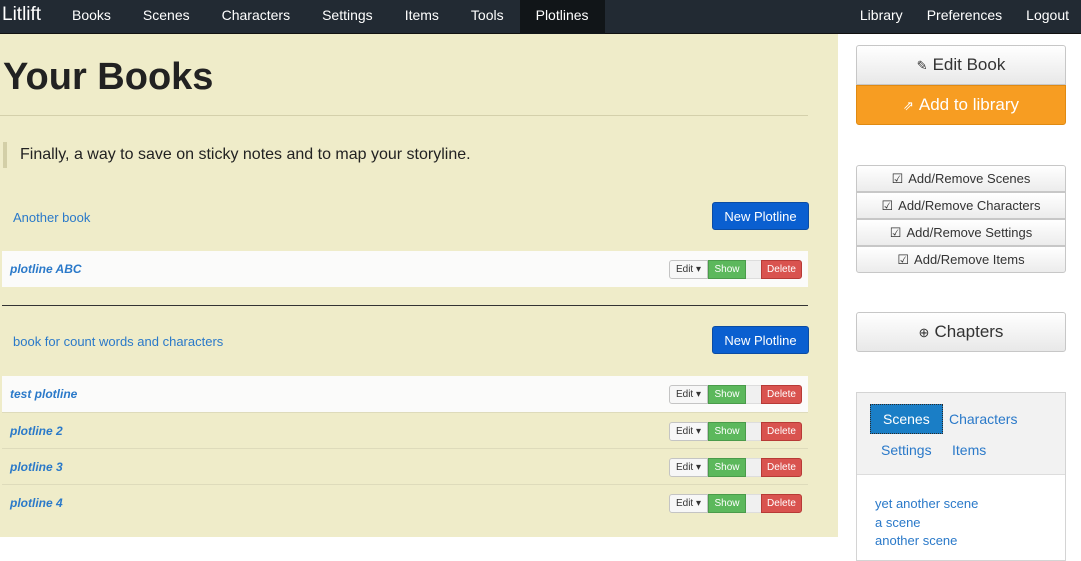 Image resolution: width=1081 pixels, height=561 pixels. Describe the element at coordinates (36, 503) in the screenshot. I see `plotline-link: plotline 4` at that location.